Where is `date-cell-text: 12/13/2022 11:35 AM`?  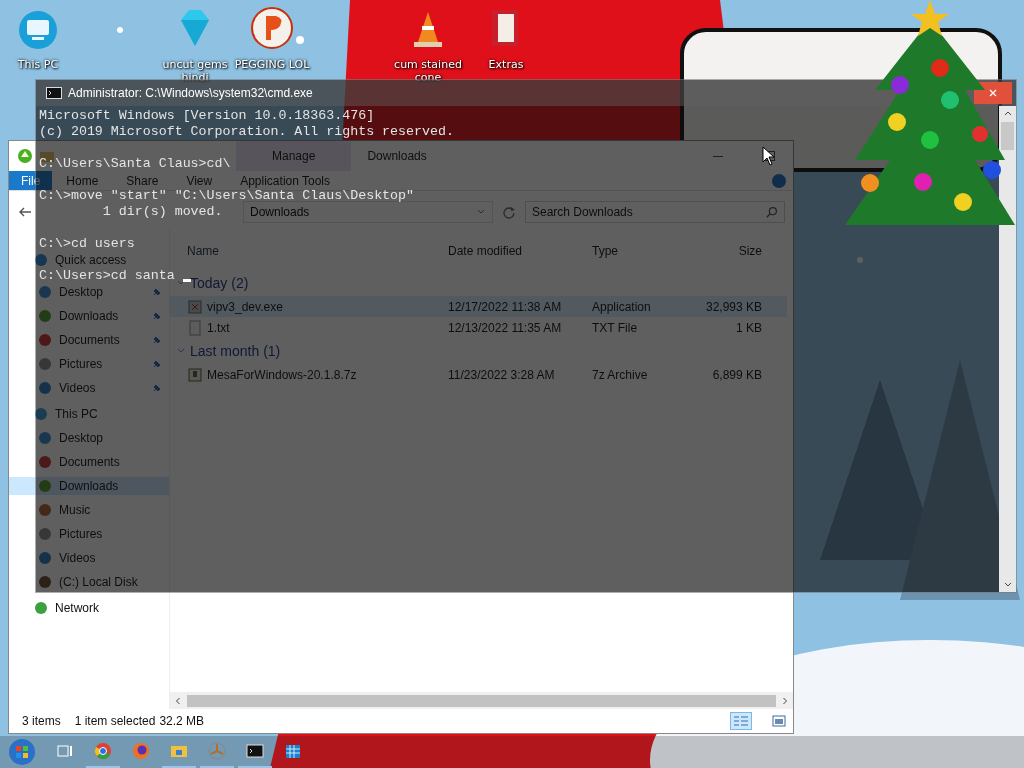 date-cell-text: 12/13/2022 11:35 AM is located at coordinates (505, 327).